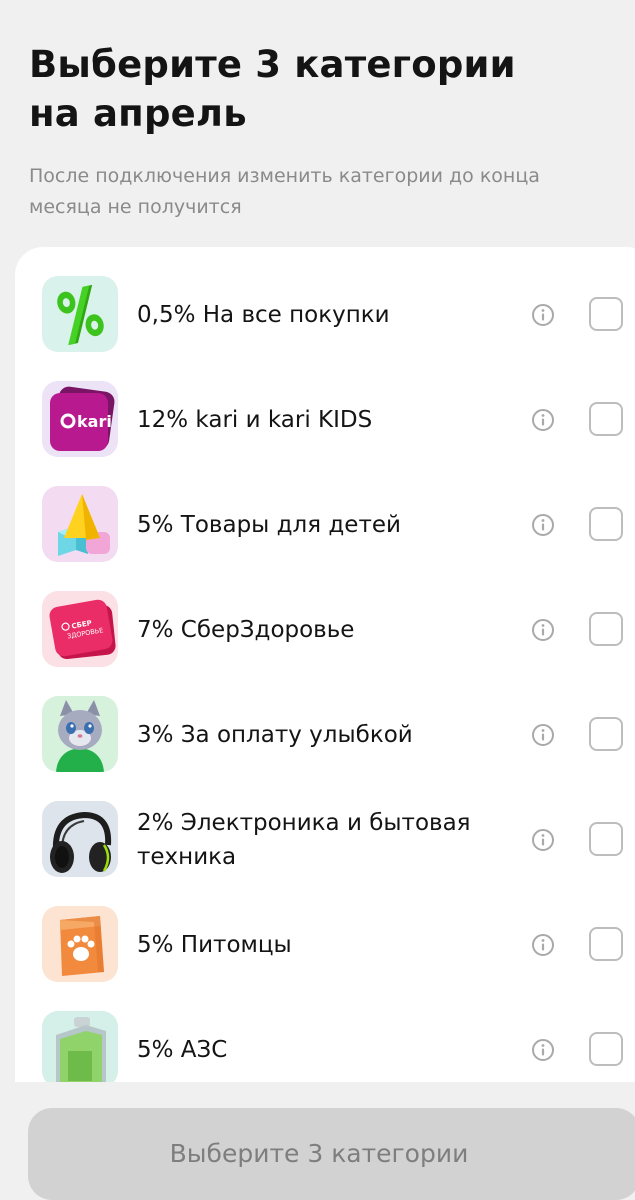 This screenshot has height=1200, width=635. Describe the element at coordinates (94, 421) in the screenshot. I see `svg-text: kari` at that location.